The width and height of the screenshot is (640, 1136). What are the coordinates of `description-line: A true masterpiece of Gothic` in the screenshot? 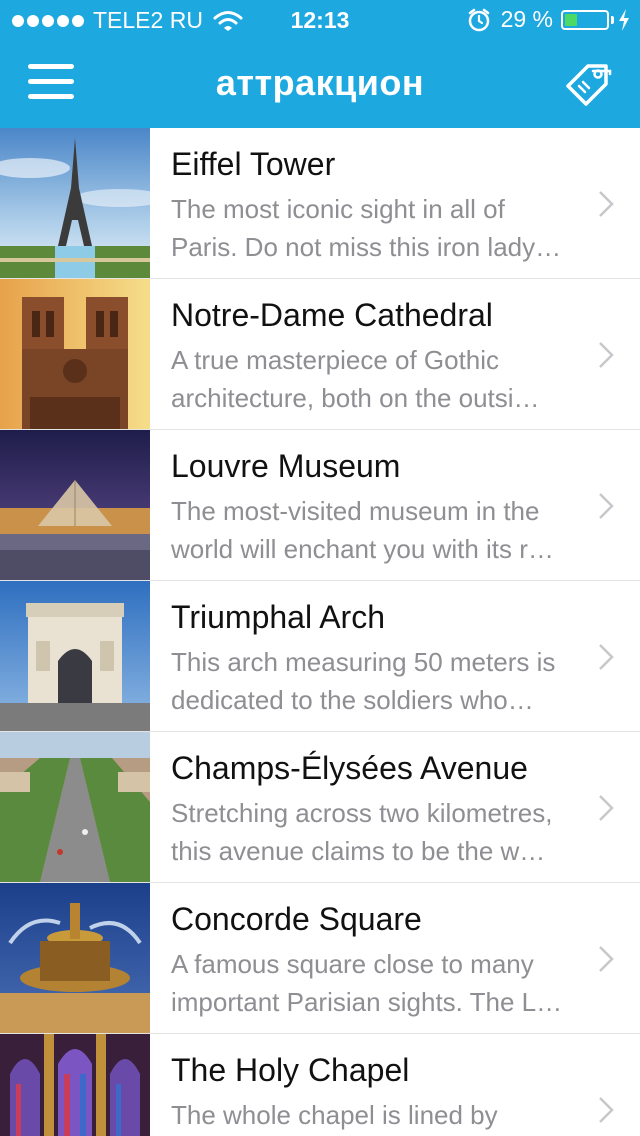 It's located at (335, 360).